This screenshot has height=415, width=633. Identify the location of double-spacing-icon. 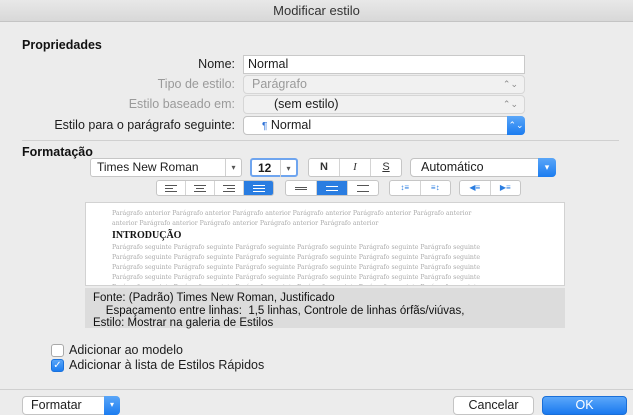
(363, 188).